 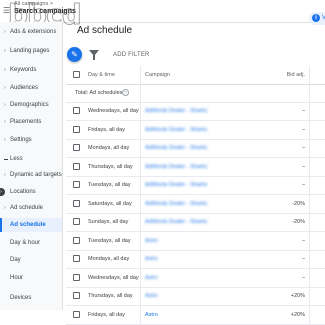 What do you see at coordinates (94, 55) in the screenshot?
I see `filter-icon` at bounding box center [94, 55].